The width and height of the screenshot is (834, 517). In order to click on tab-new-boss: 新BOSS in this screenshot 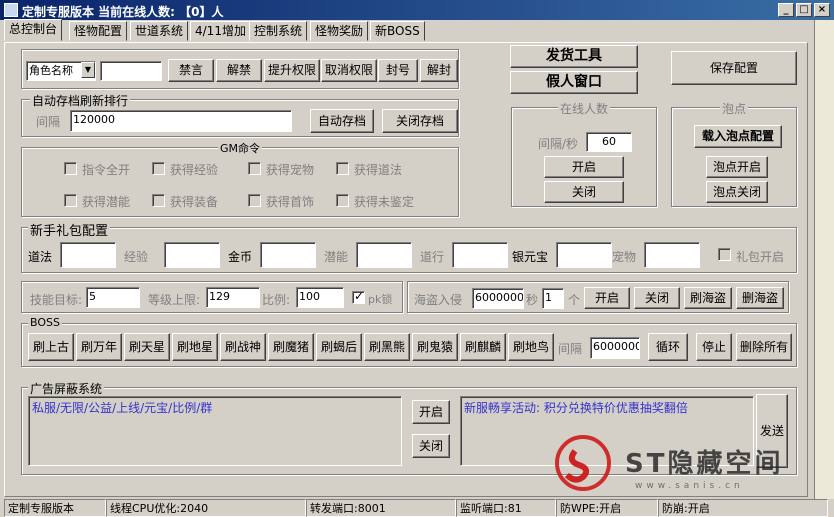, I will do `click(397, 31)`.